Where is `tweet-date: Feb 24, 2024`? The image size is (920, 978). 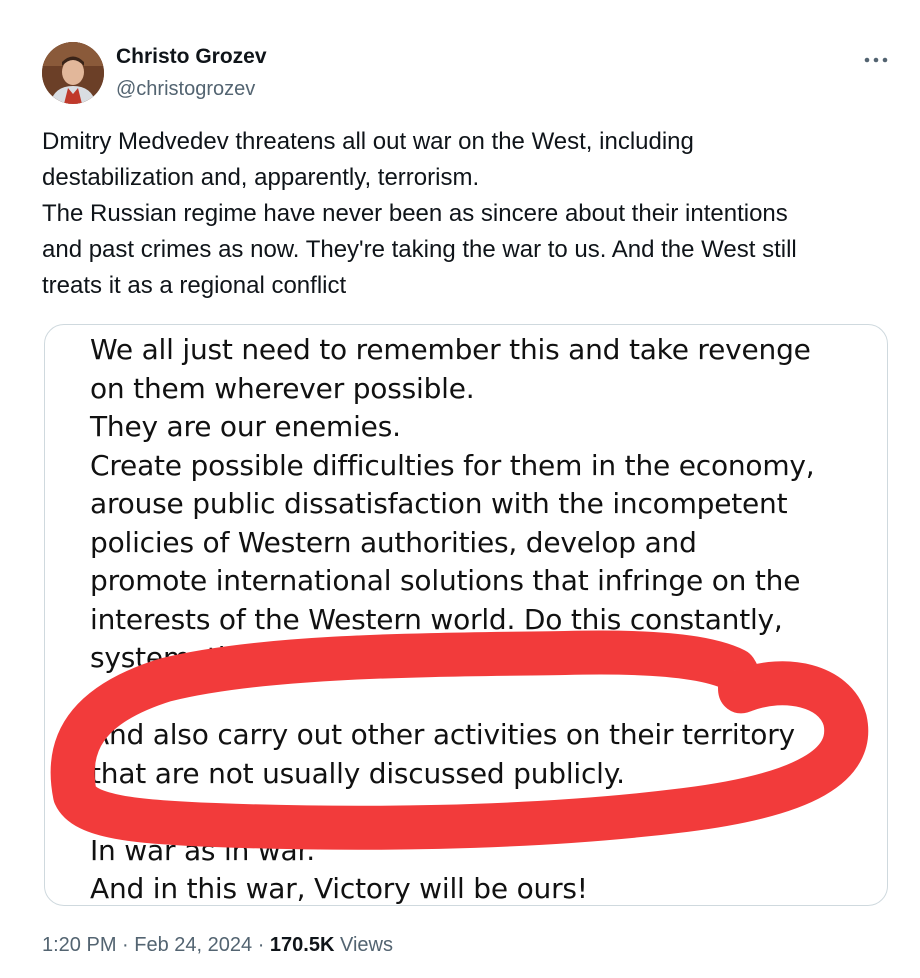 tweet-date: Feb 24, 2024 is located at coordinates (193, 945).